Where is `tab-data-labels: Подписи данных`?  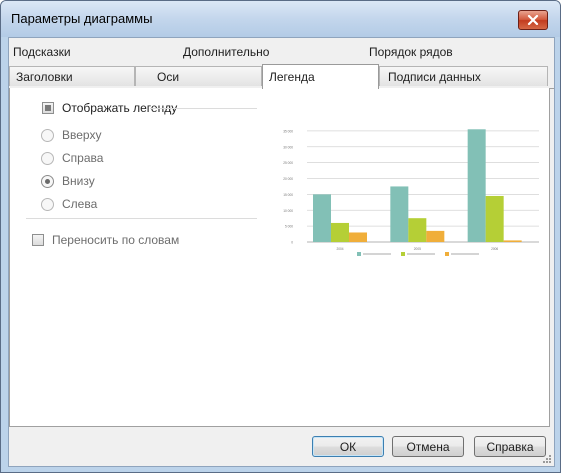 tab-data-labels: Подписи данных is located at coordinates (463, 76).